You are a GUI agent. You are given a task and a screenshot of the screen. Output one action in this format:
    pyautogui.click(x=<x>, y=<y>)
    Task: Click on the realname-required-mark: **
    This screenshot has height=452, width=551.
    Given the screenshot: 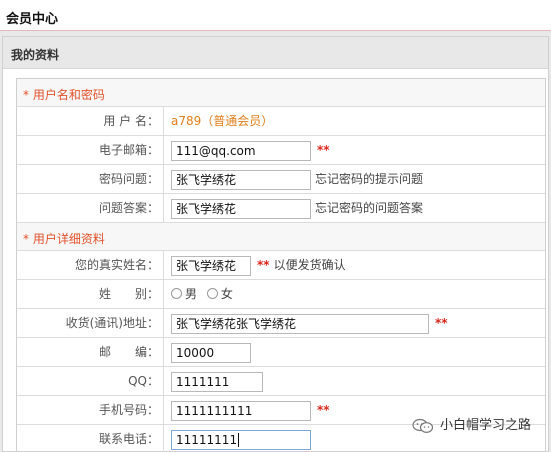 What is the action you would take?
    pyautogui.click(x=263, y=265)
    